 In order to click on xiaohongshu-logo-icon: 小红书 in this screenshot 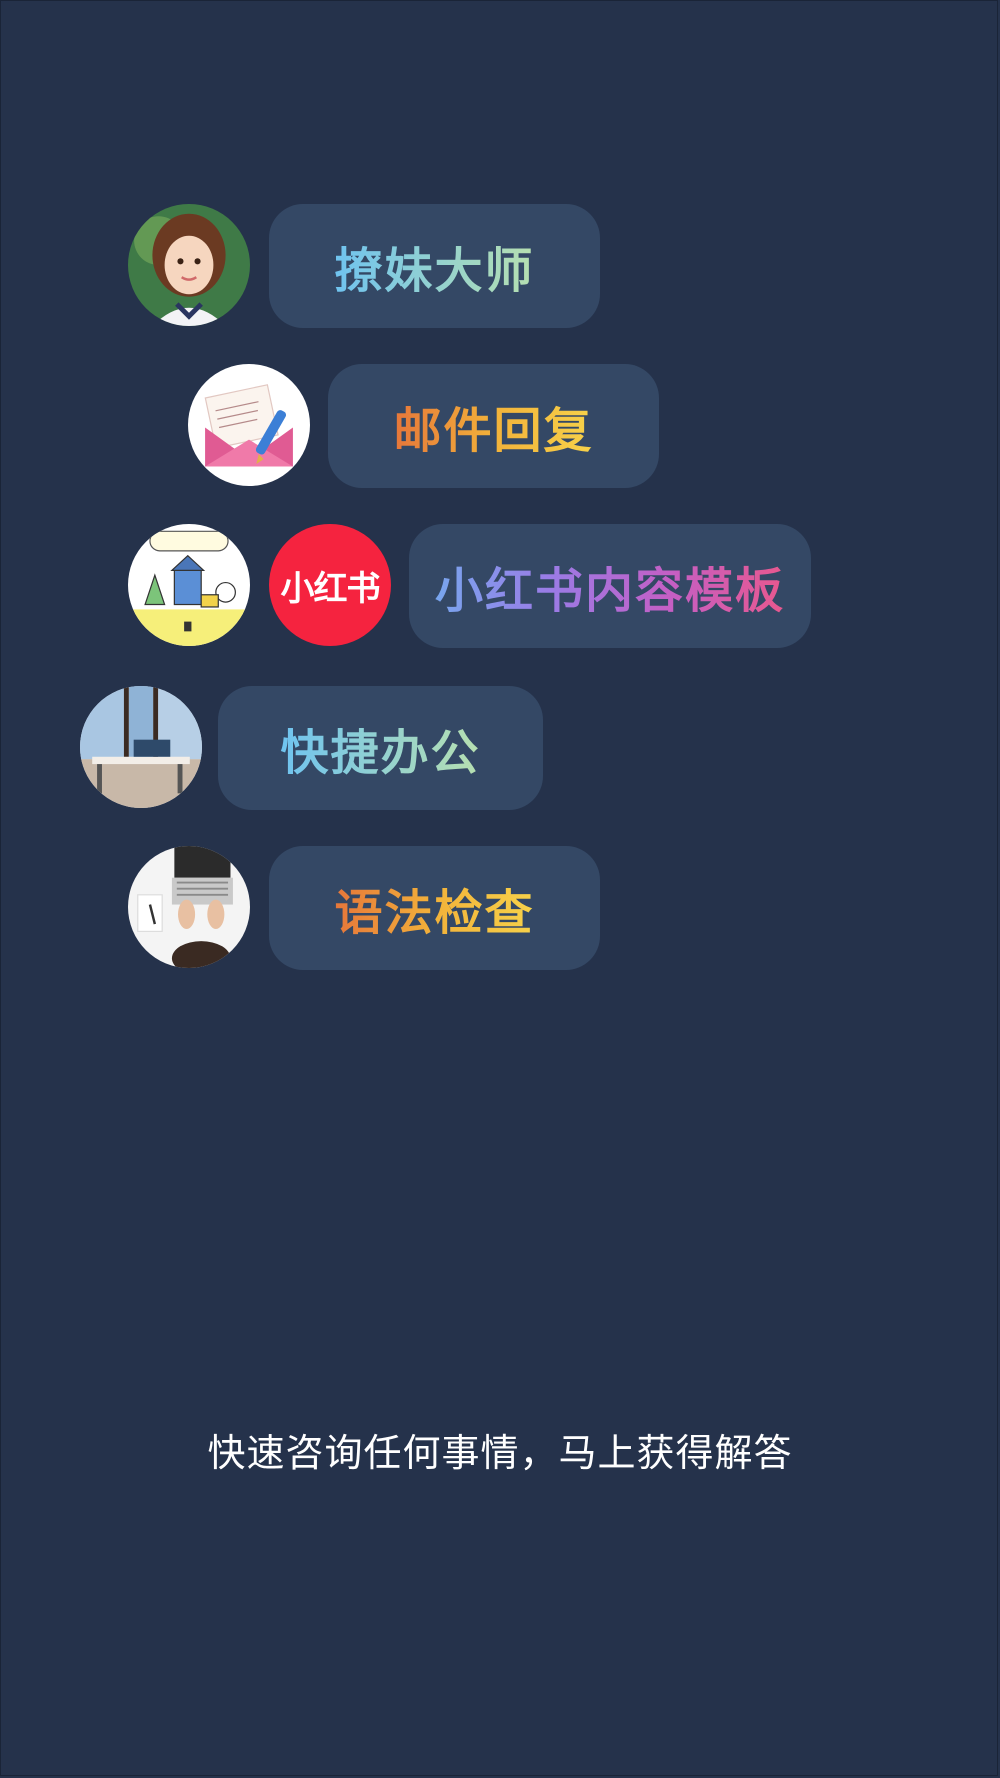, I will do `click(330, 585)`.